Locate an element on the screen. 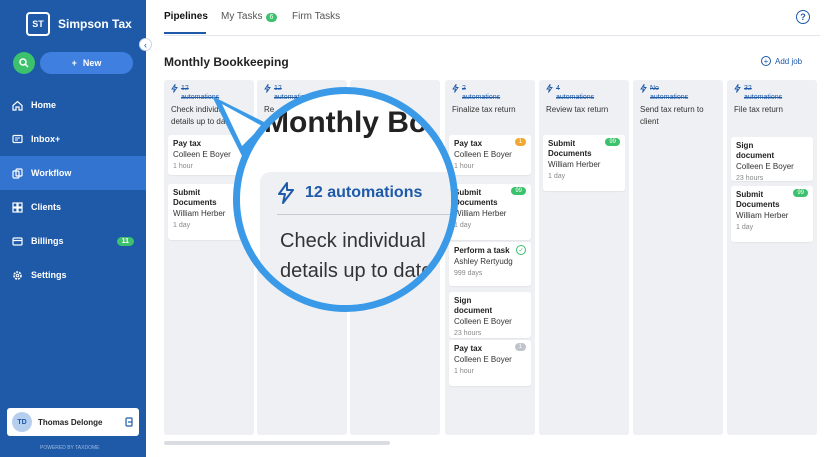  plus-circle-icon: + is located at coordinates (766, 61).